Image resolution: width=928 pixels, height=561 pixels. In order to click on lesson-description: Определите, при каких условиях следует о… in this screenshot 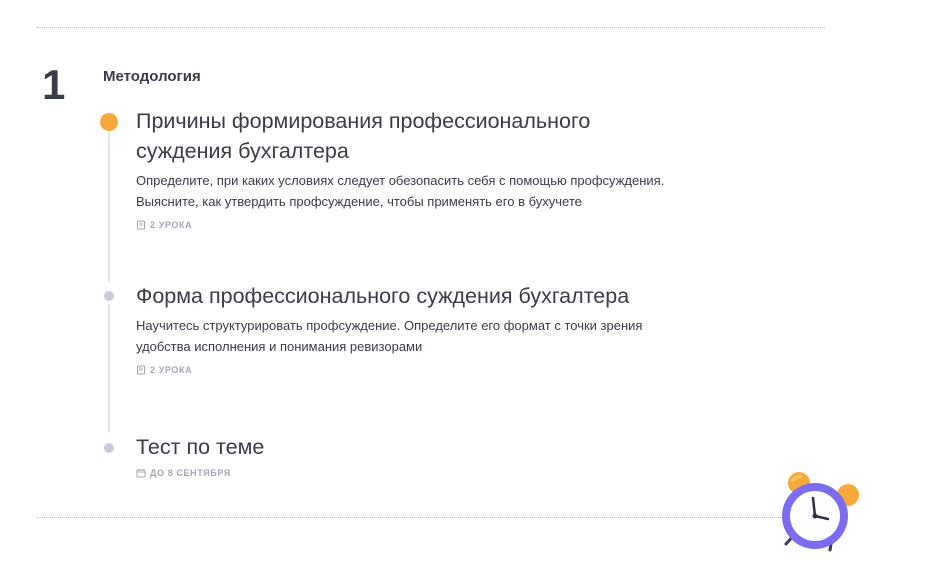, I will do `click(400, 191)`.